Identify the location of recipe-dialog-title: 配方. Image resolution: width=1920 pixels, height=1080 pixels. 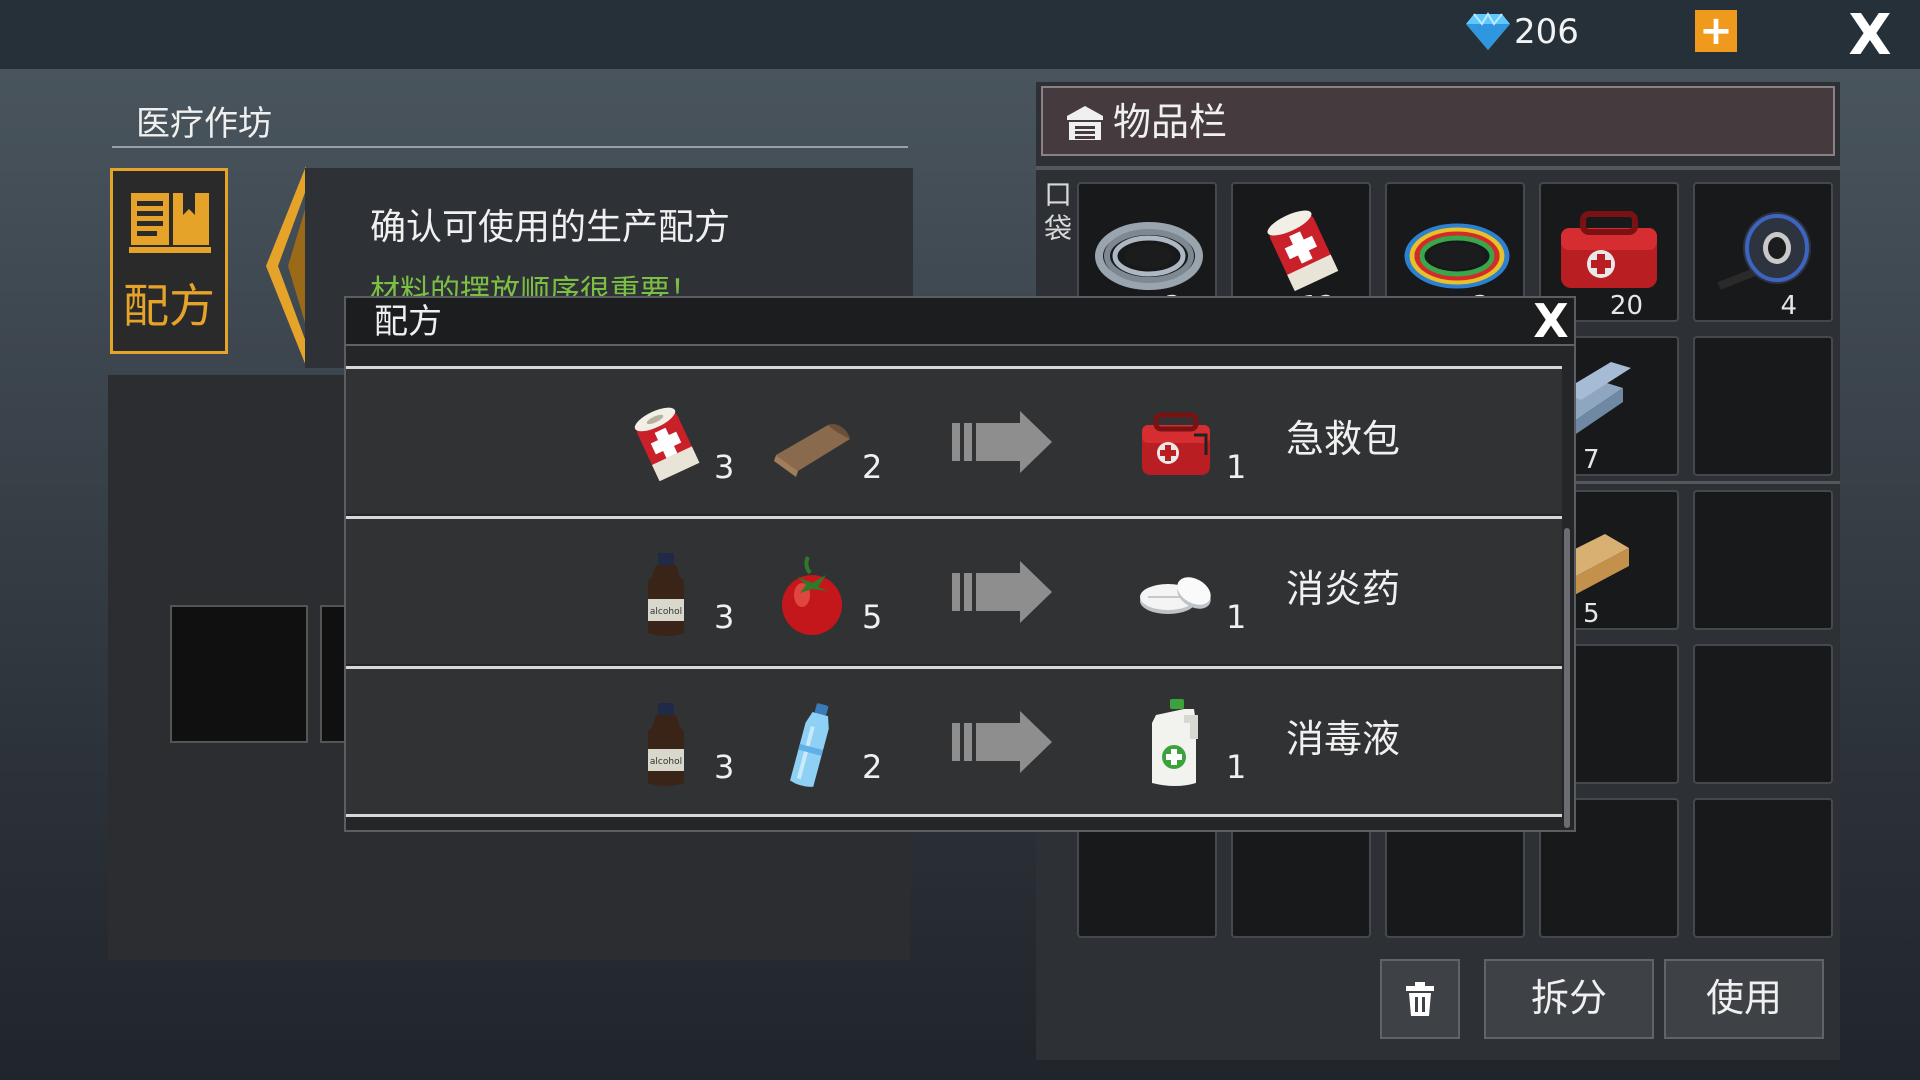
(408, 322).